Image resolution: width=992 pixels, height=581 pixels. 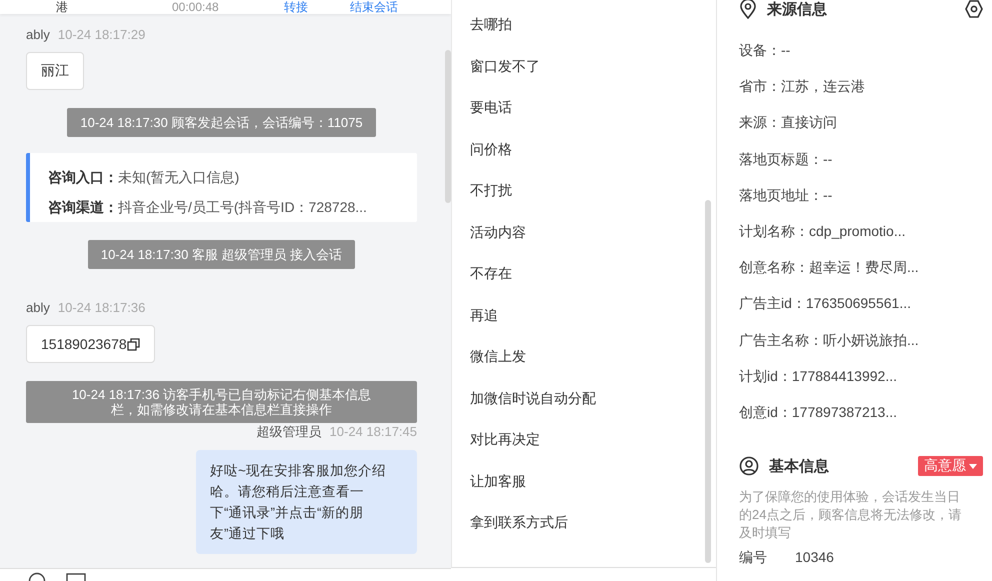 I want to click on quick-reply-item: 拿到联系方式后, so click(x=584, y=523).